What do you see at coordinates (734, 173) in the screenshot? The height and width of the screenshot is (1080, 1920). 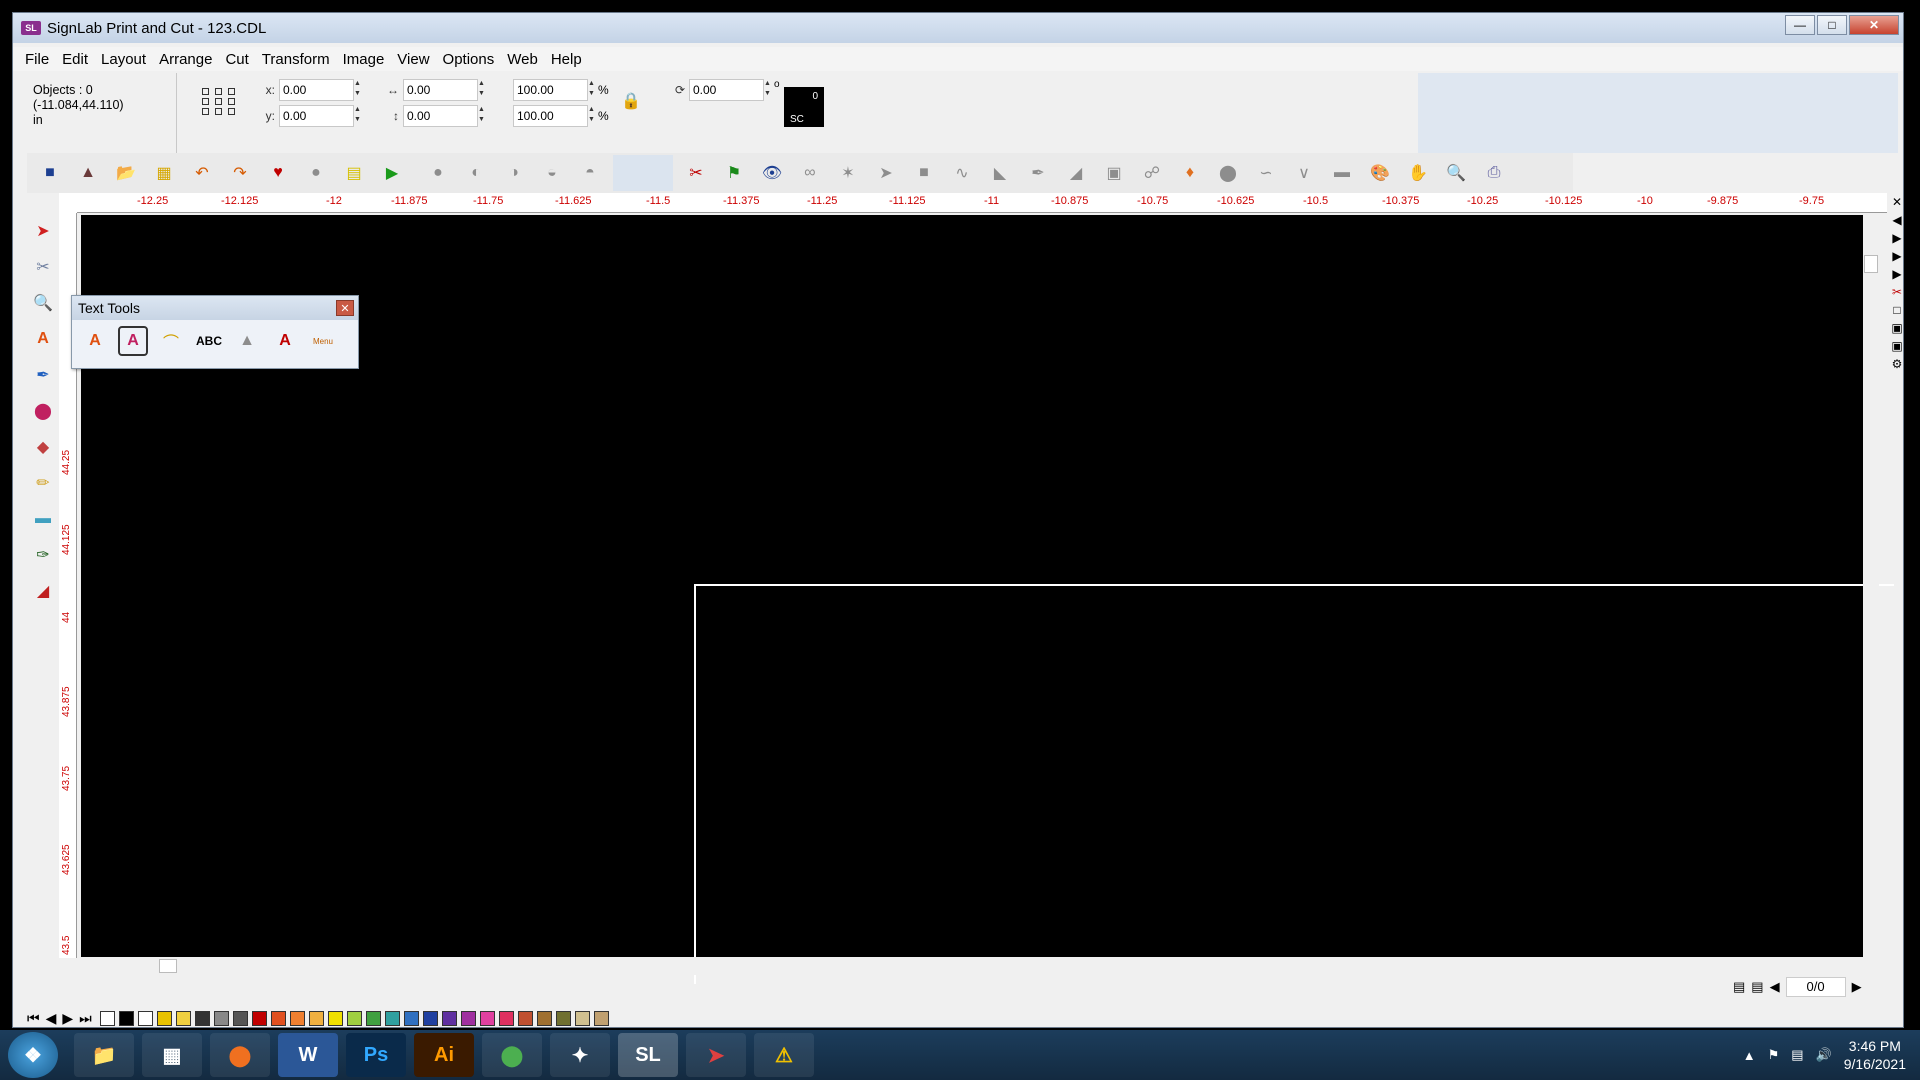 I see `flag-icon: ⚑` at bounding box center [734, 173].